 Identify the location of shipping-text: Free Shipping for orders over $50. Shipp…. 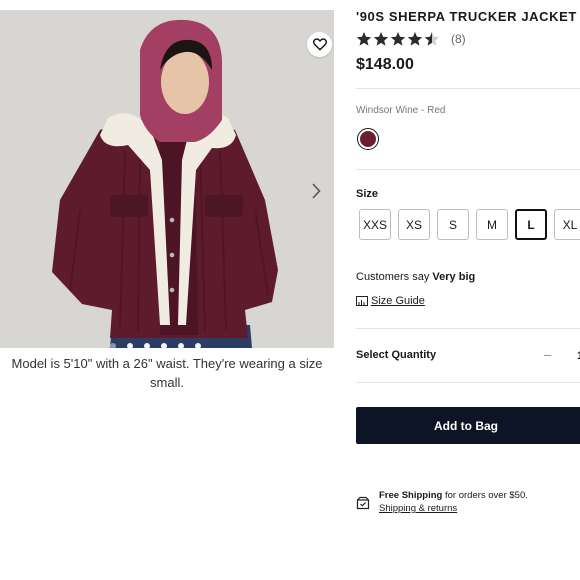
(453, 502).